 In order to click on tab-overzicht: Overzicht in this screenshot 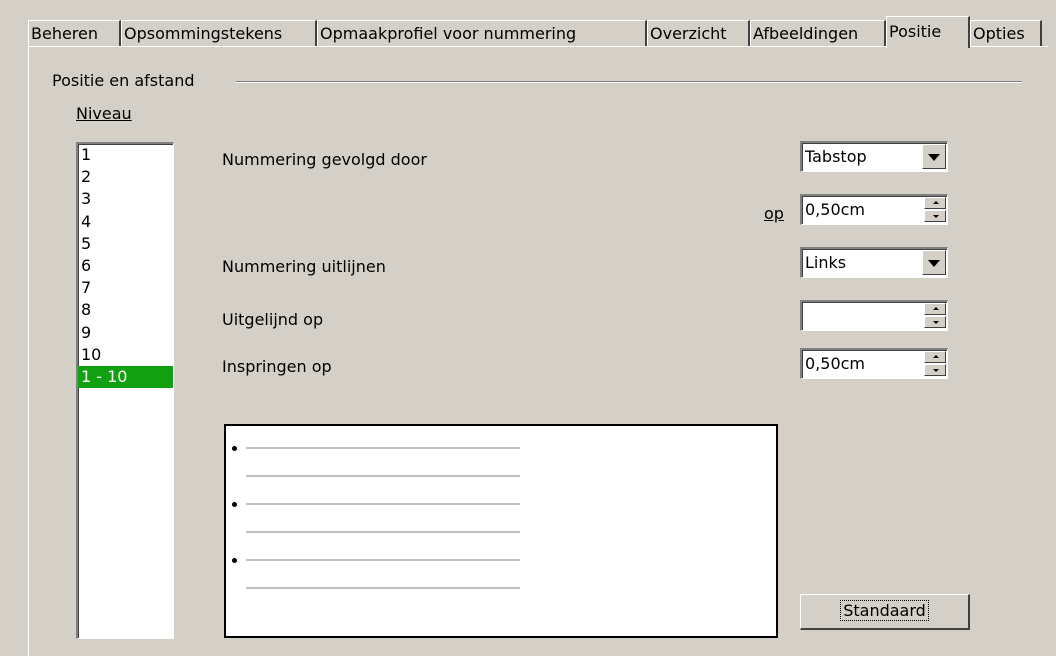, I will do `click(698, 33)`.